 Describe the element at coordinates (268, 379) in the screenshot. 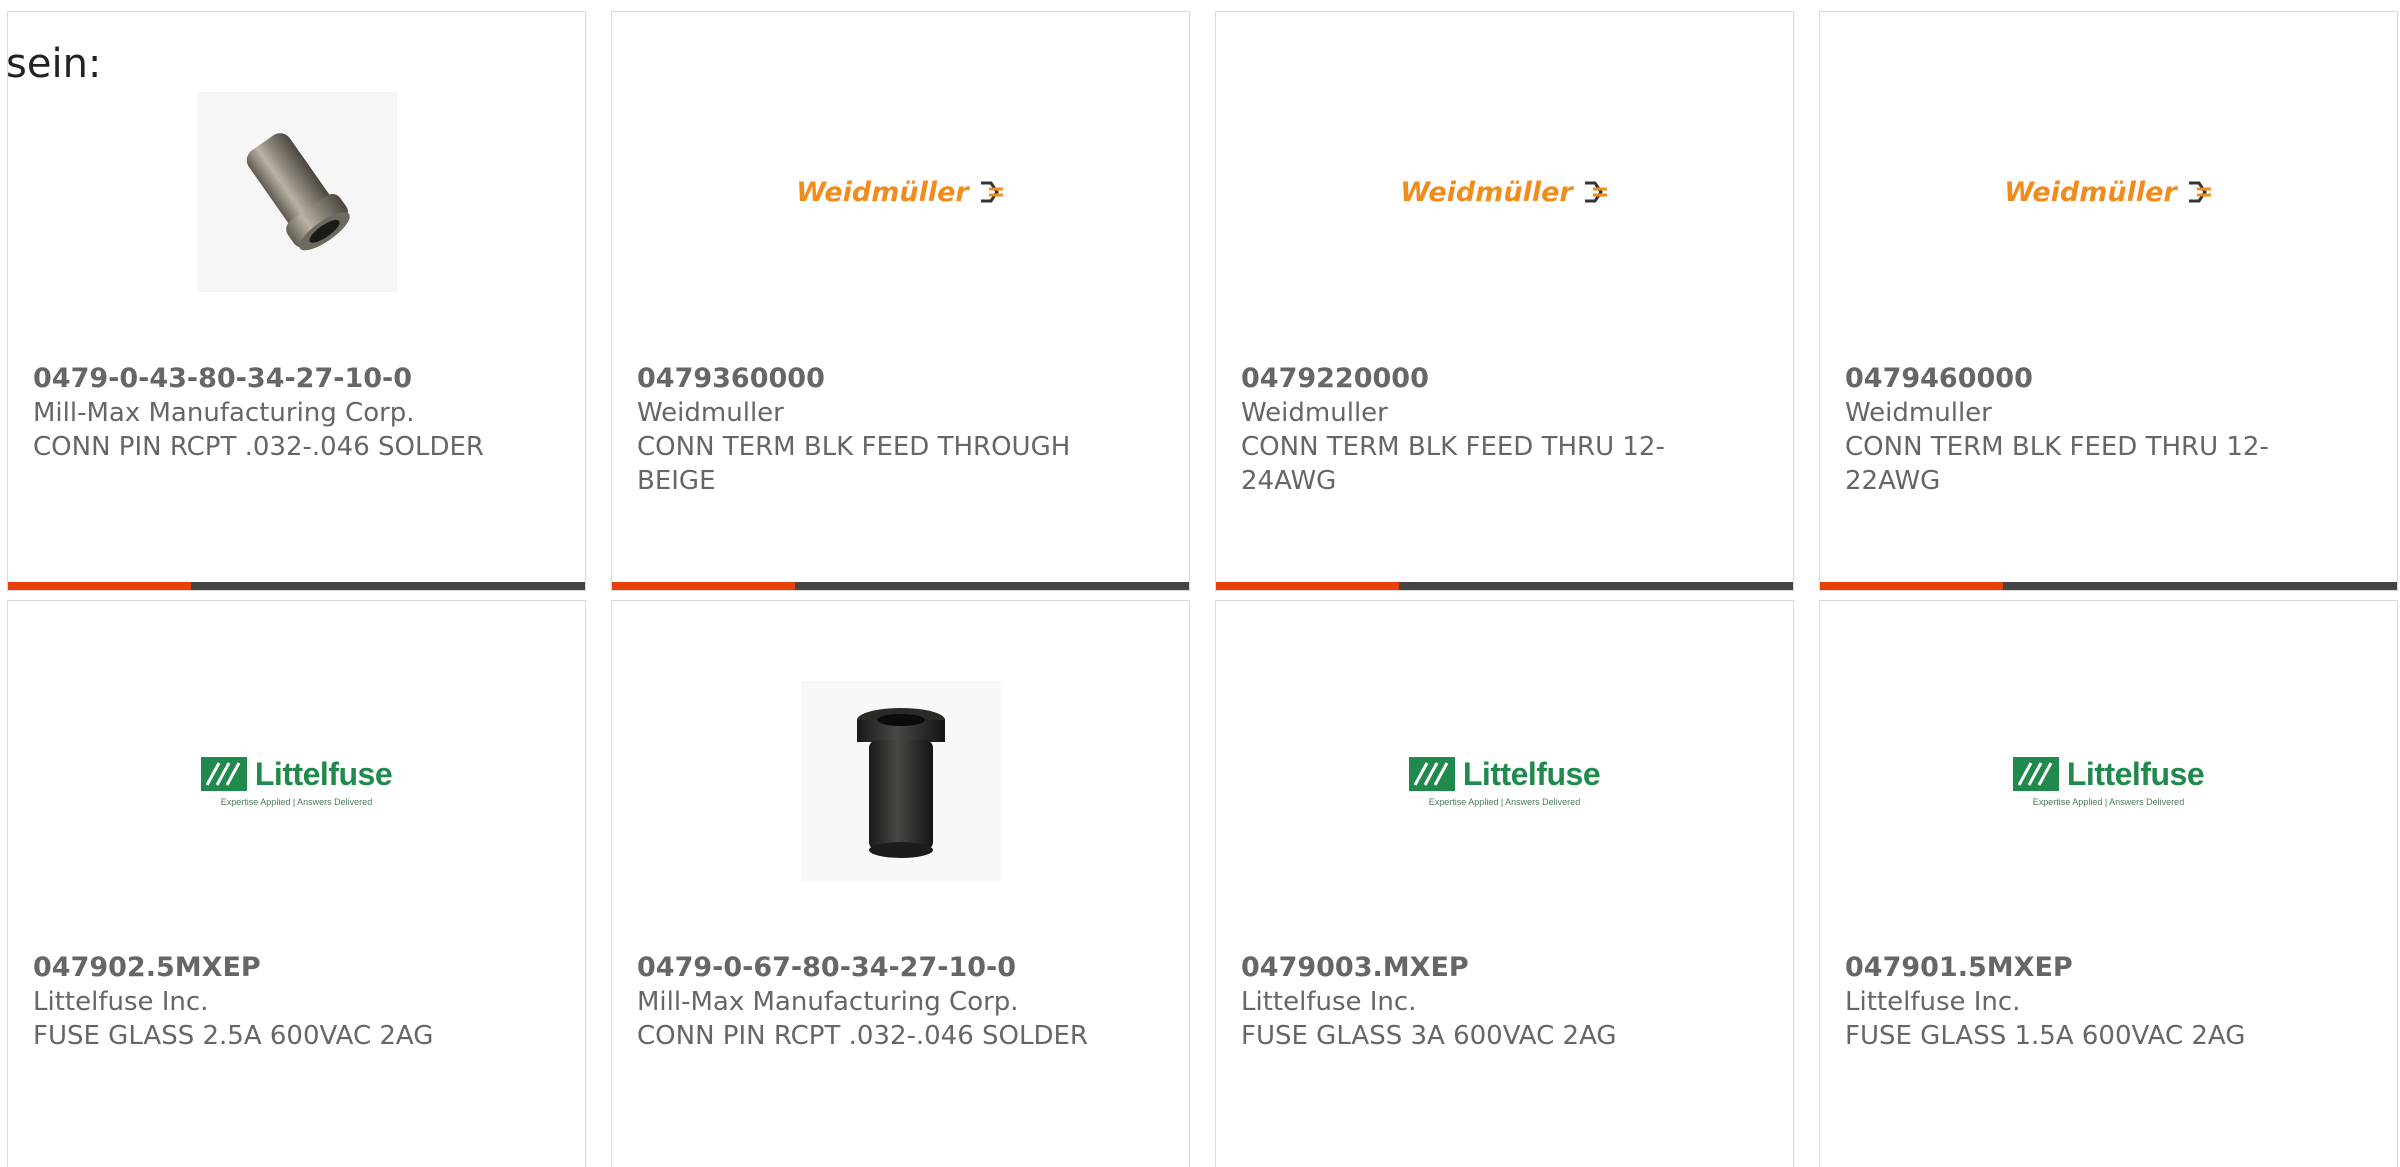

I see `part-number-link: 0479-0-43-80-34-27-10-0` at that location.